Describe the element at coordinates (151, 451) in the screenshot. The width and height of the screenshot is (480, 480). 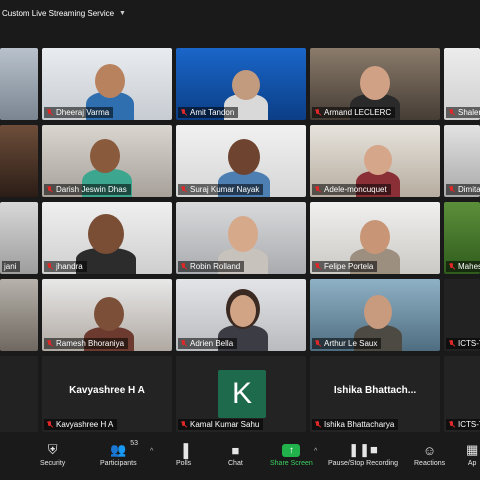
I see `participants-options-caret-icon: ^` at that location.